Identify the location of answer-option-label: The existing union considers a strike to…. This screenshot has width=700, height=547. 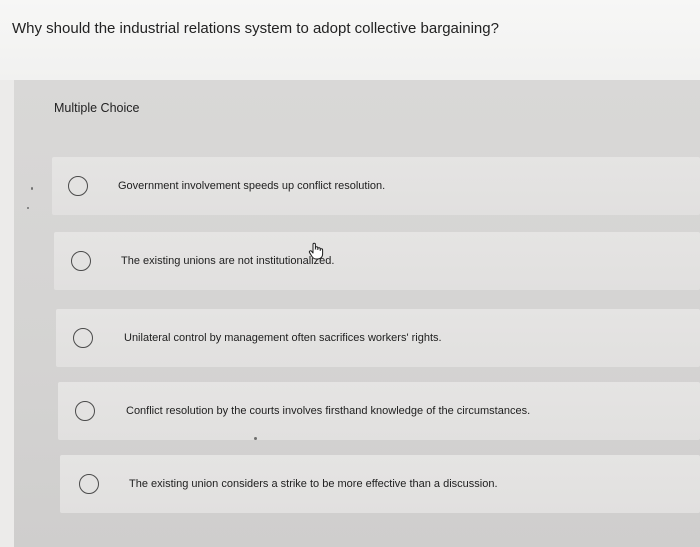
(313, 484).